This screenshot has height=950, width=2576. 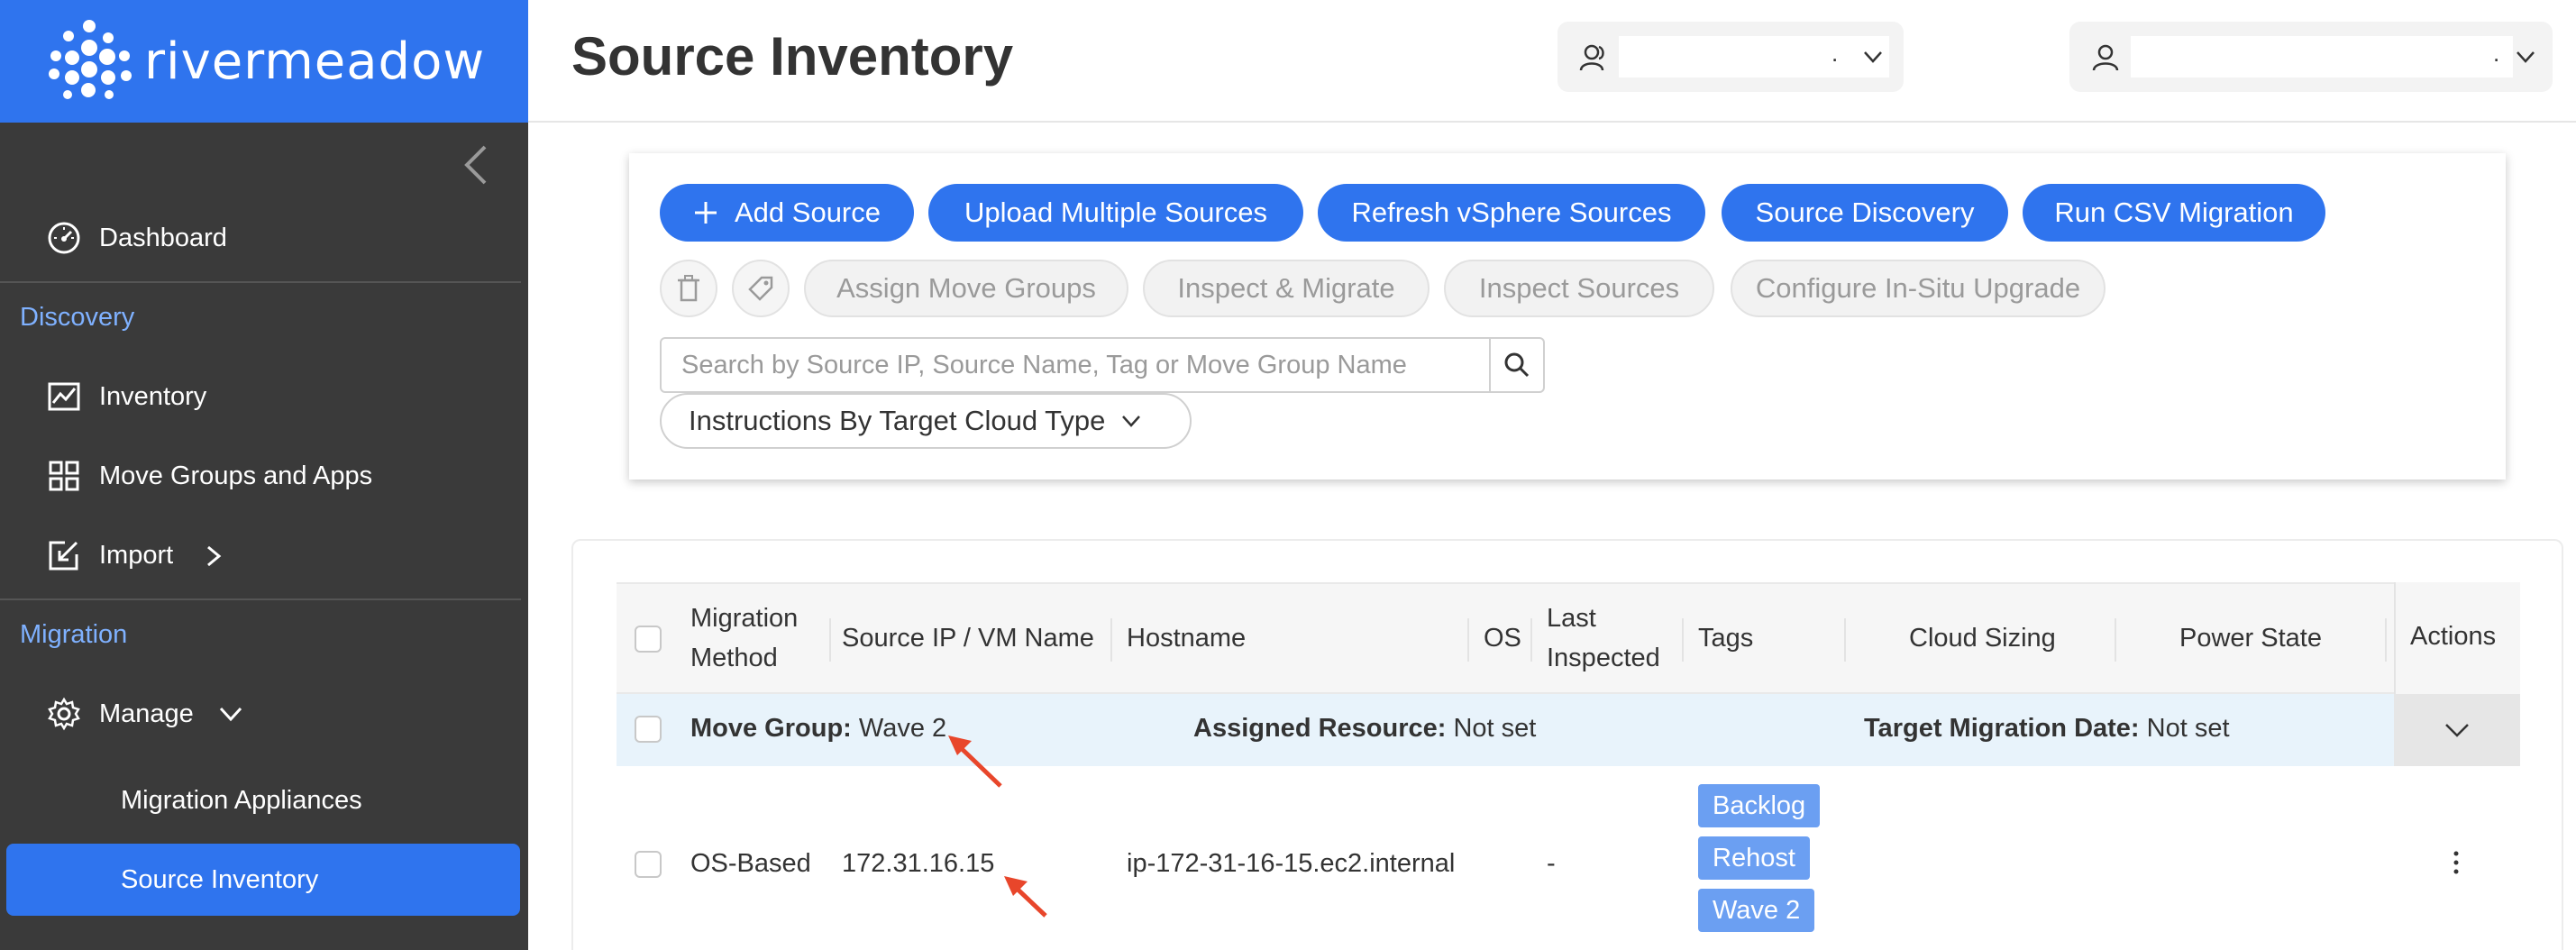 I want to click on group-checkbox, so click(x=648, y=730).